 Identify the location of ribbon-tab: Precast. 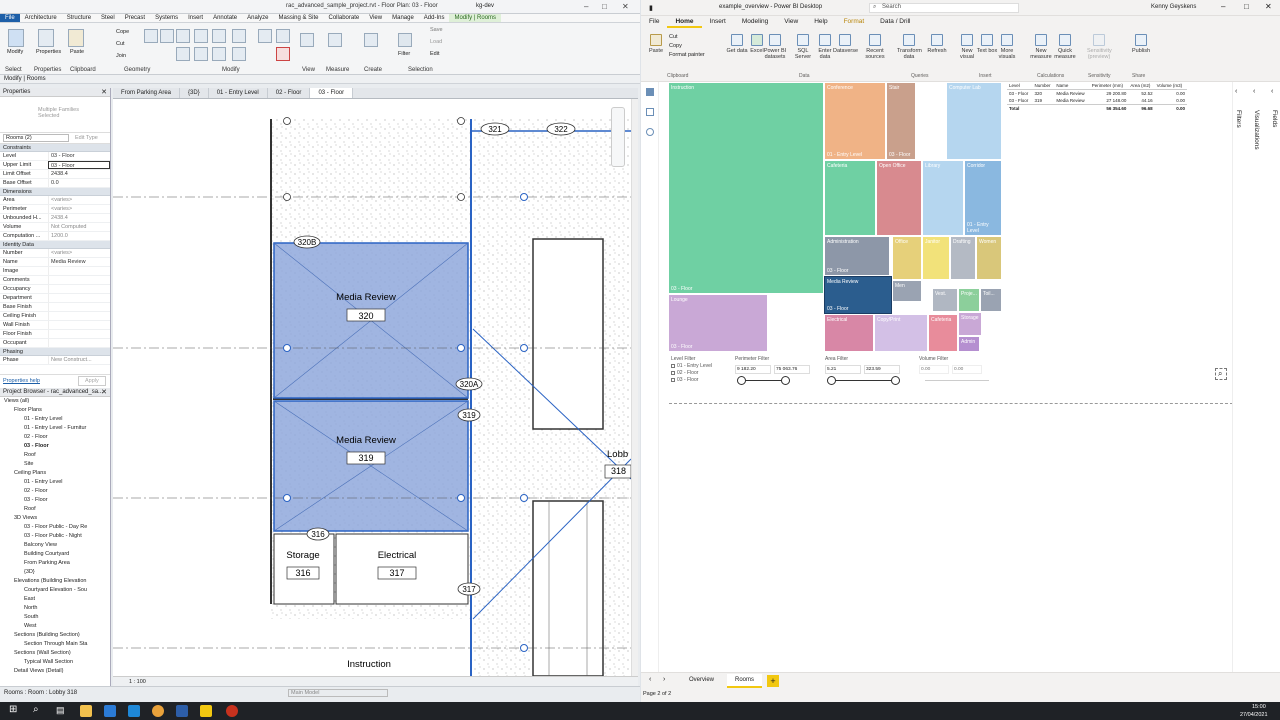
(135, 18).